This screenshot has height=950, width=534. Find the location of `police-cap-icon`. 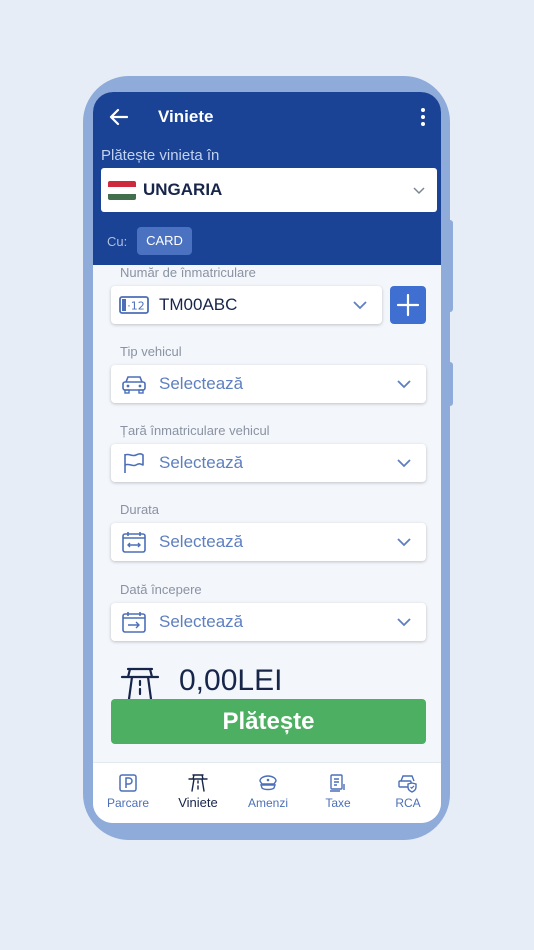

police-cap-icon is located at coordinates (268, 783).